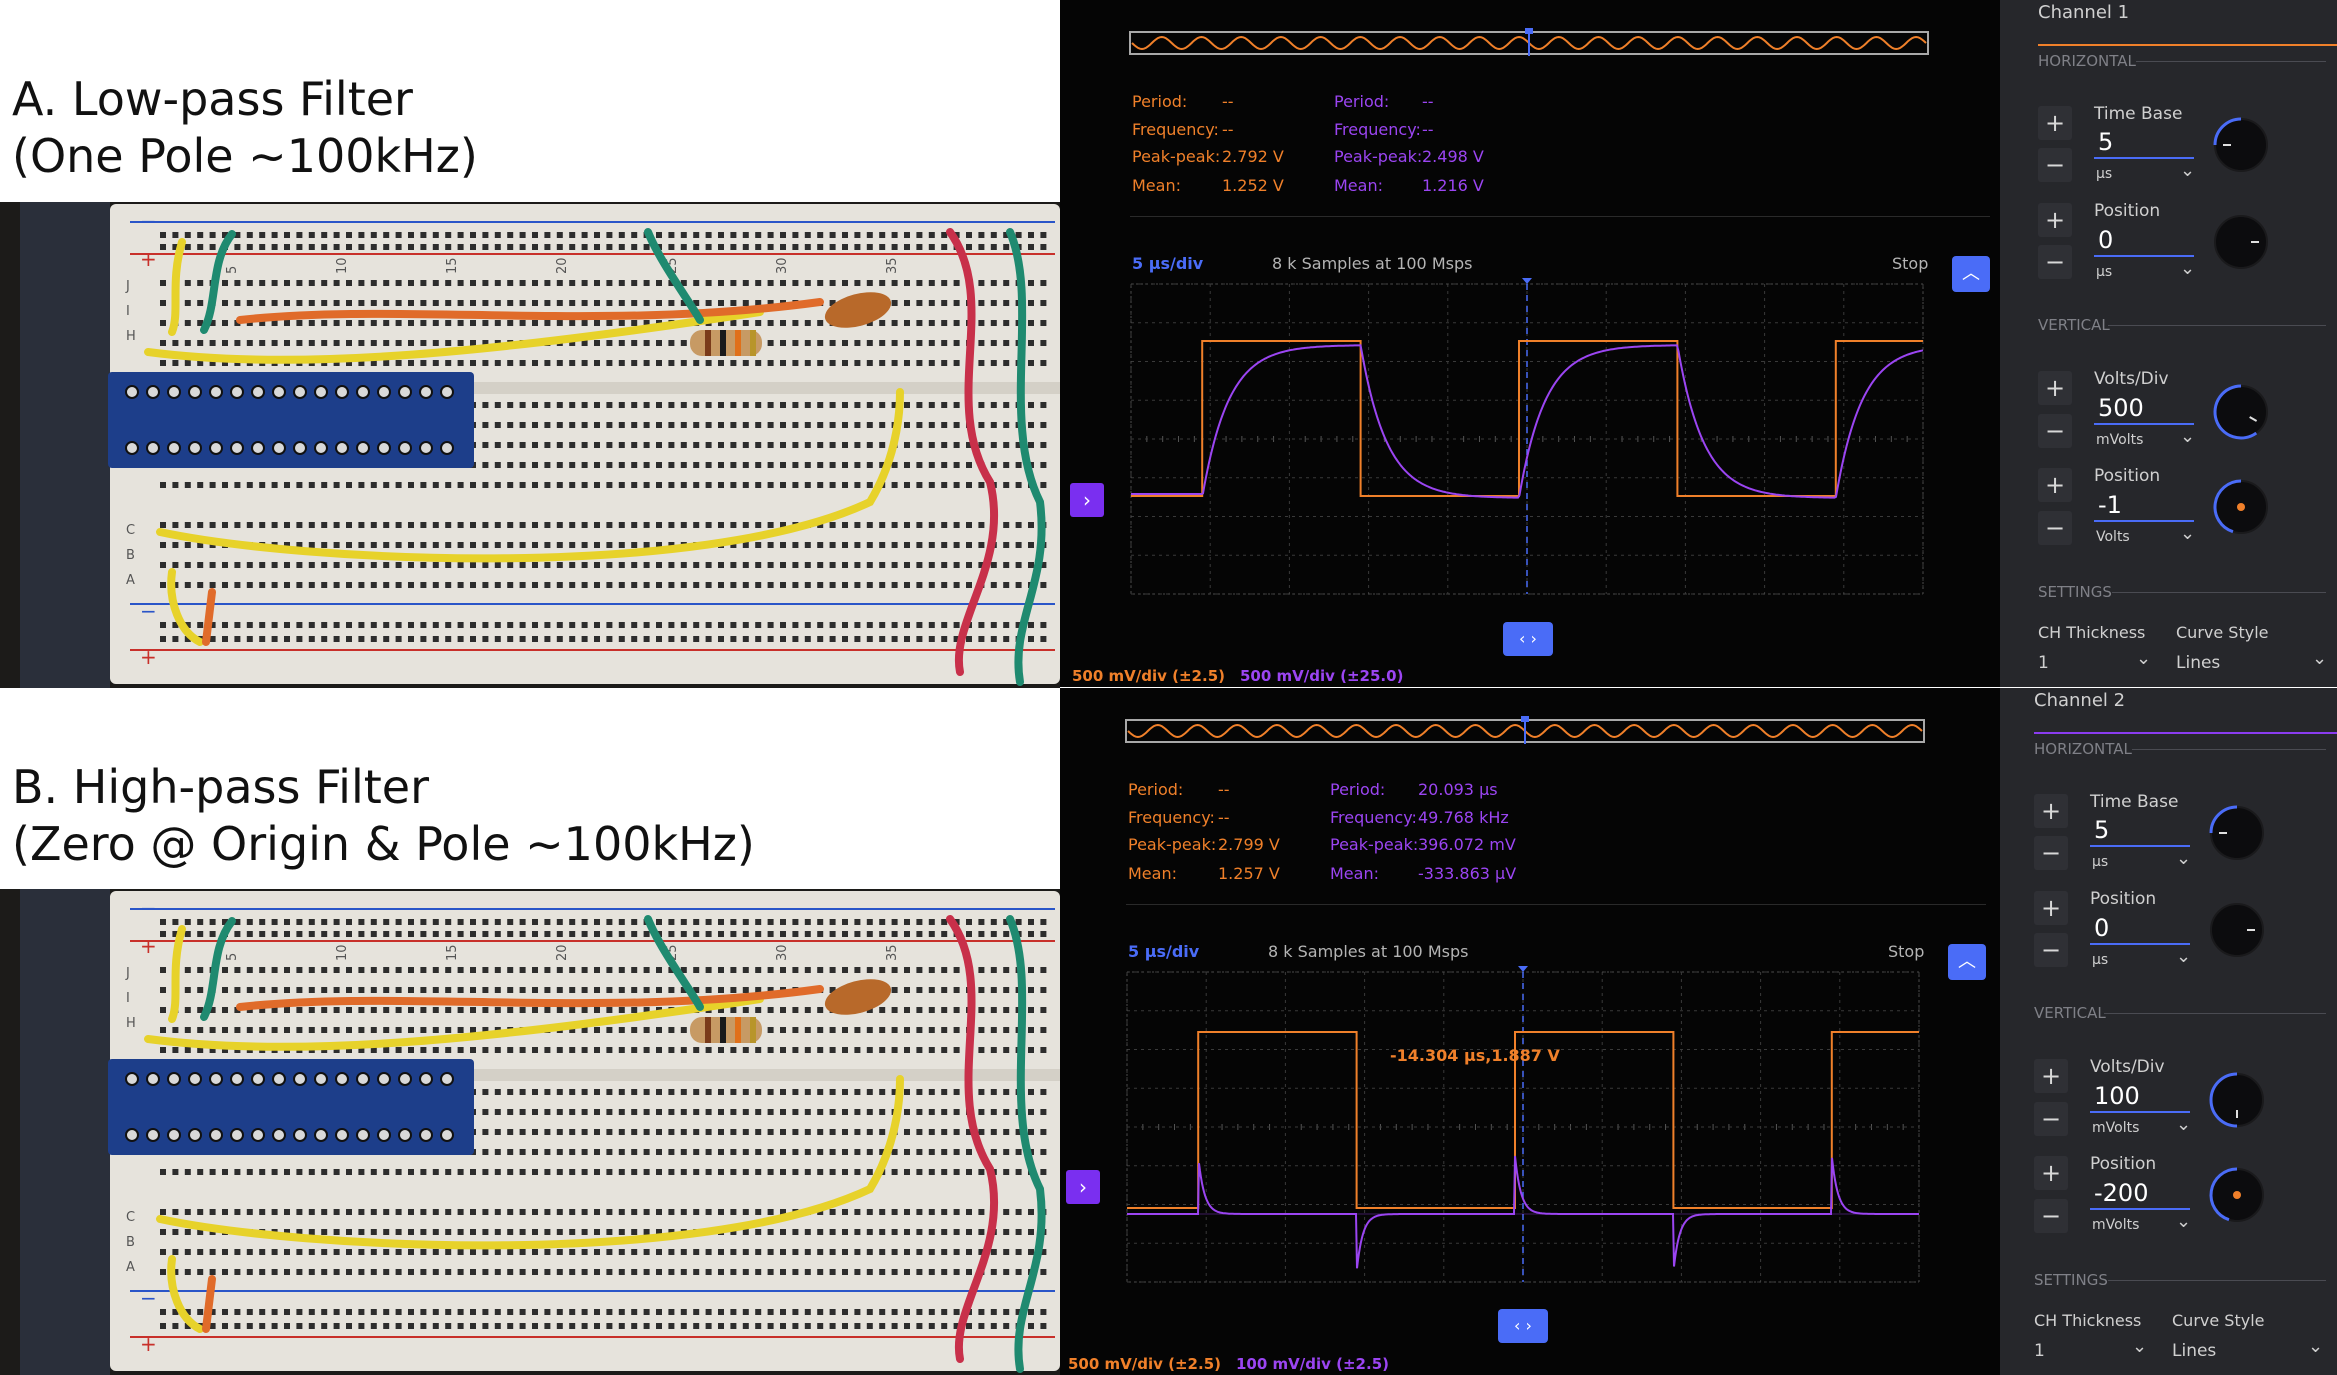  Describe the element at coordinates (131, 336) in the screenshot. I see `row-label: H` at that location.